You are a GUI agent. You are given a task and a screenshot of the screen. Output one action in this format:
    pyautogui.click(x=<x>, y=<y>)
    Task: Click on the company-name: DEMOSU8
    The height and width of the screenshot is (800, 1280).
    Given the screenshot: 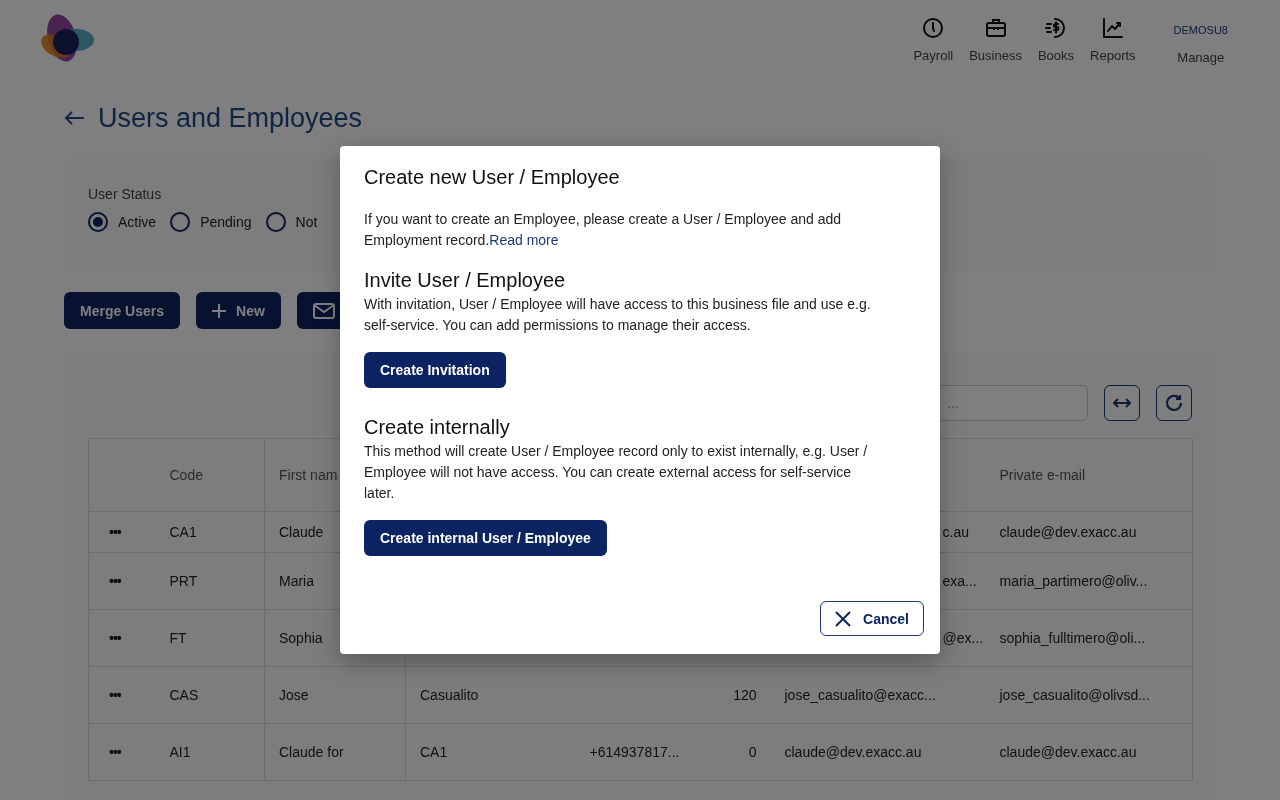 What is the action you would take?
    pyautogui.click(x=1200, y=30)
    